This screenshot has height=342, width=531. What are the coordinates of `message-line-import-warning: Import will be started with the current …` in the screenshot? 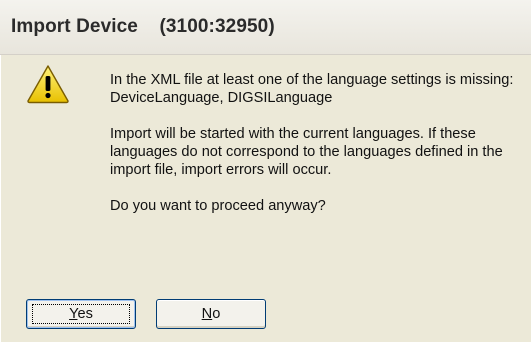 It's located at (306, 152).